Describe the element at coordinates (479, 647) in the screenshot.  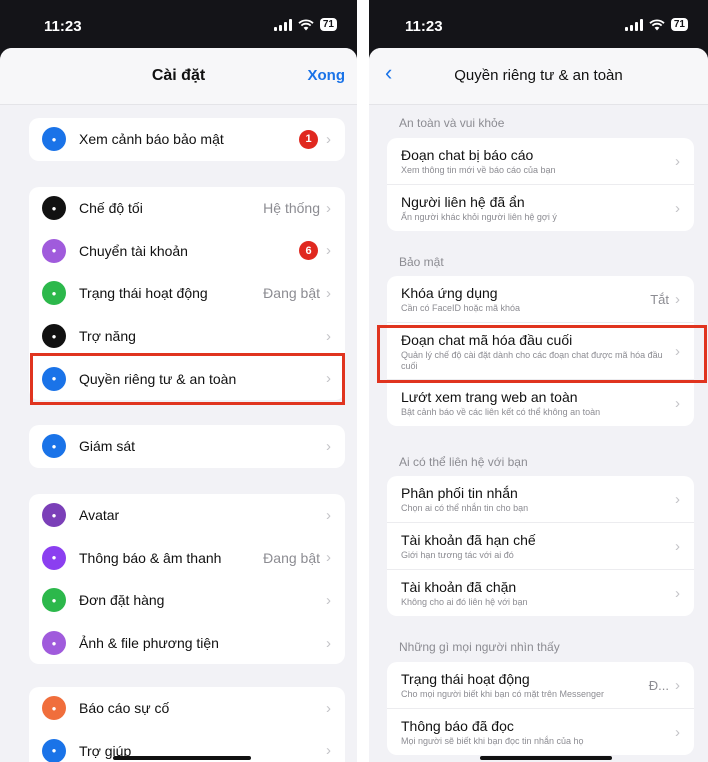
I see `section-header: Những gì mọi người nhìn thấy` at that location.